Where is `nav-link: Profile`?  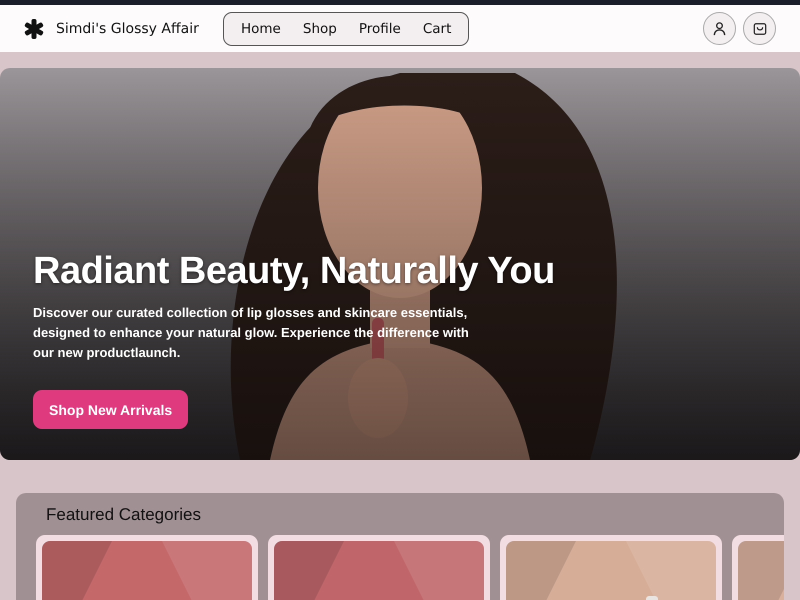
nav-link: Profile is located at coordinates (380, 28).